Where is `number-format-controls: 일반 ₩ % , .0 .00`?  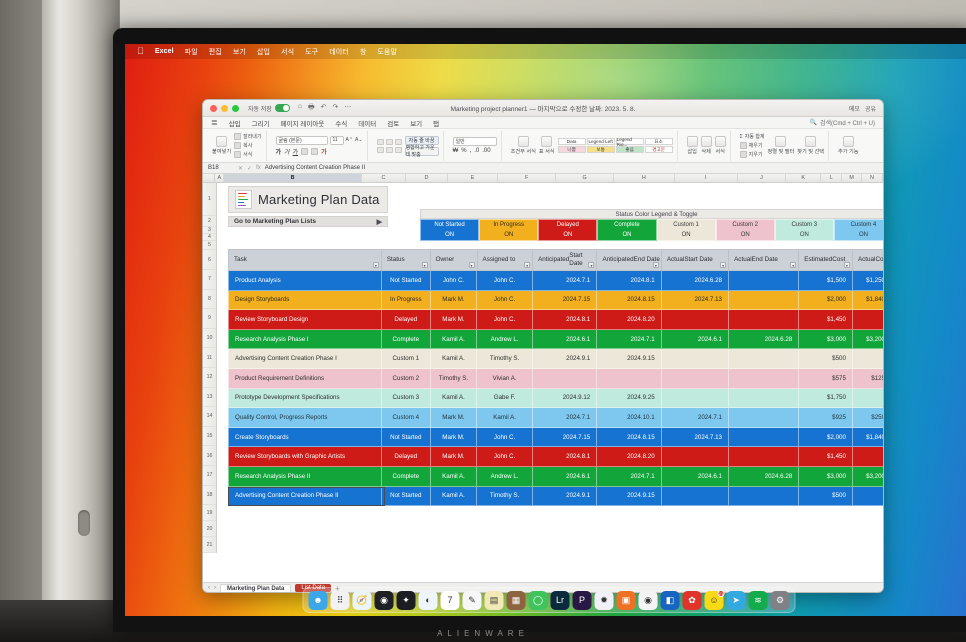
number-format-controls: 일반 ₩ % , .0 .00 is located at coordinates (474, 145).